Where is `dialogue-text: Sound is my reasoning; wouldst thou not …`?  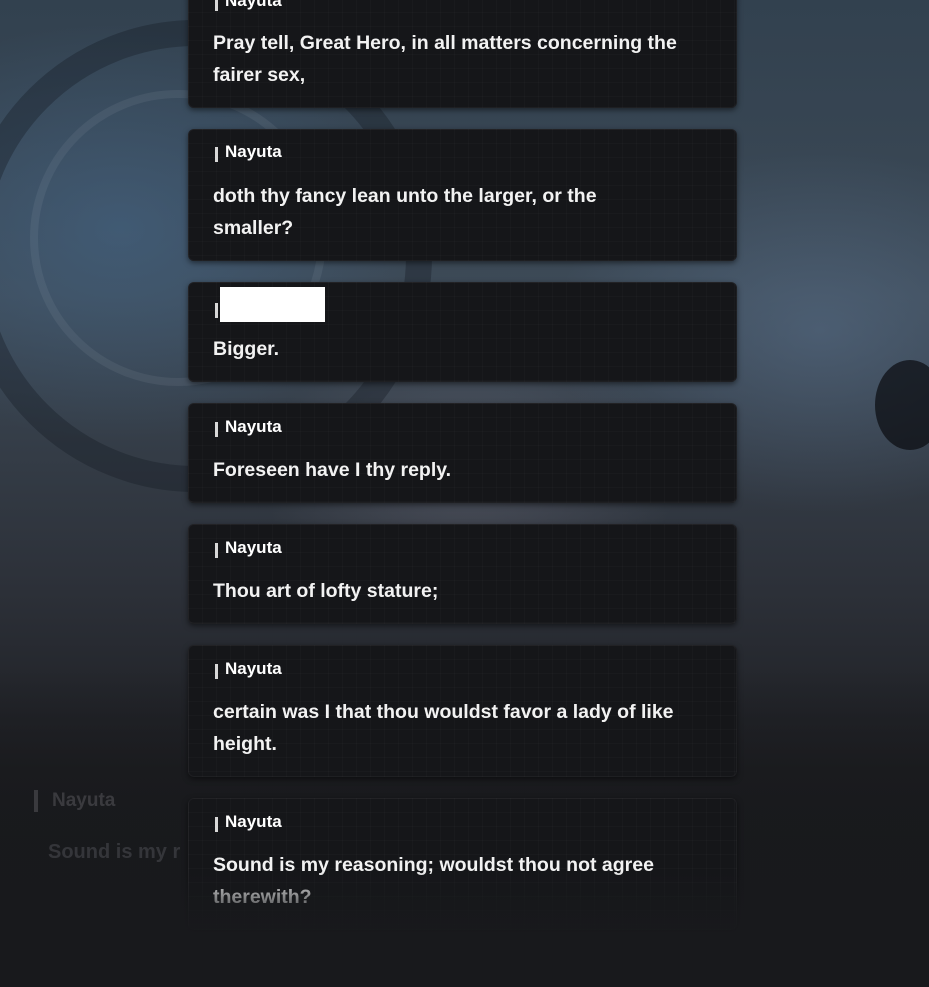 dialogue-text: Sound is my reasoning; wouldst thou not … is located at coordinates (433, 881).